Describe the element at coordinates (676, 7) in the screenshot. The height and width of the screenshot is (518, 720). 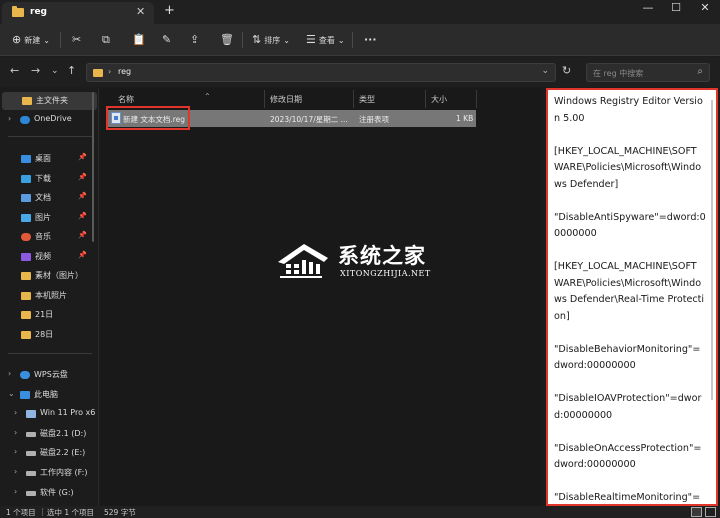
I see `maximize-button: ☐` at that location.